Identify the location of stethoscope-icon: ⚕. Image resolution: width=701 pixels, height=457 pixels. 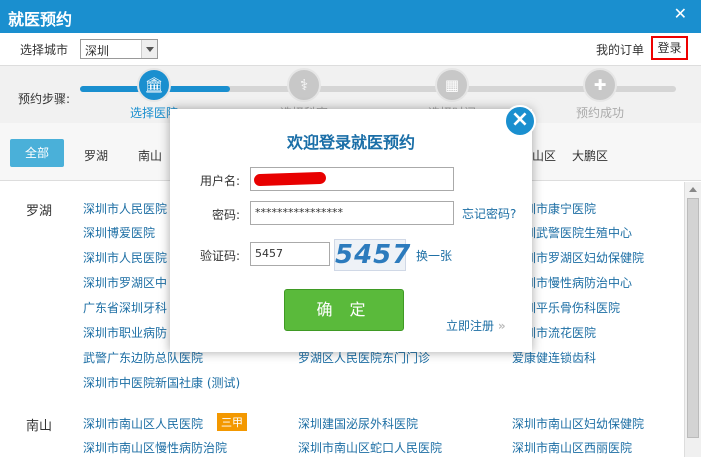
(304, 85).